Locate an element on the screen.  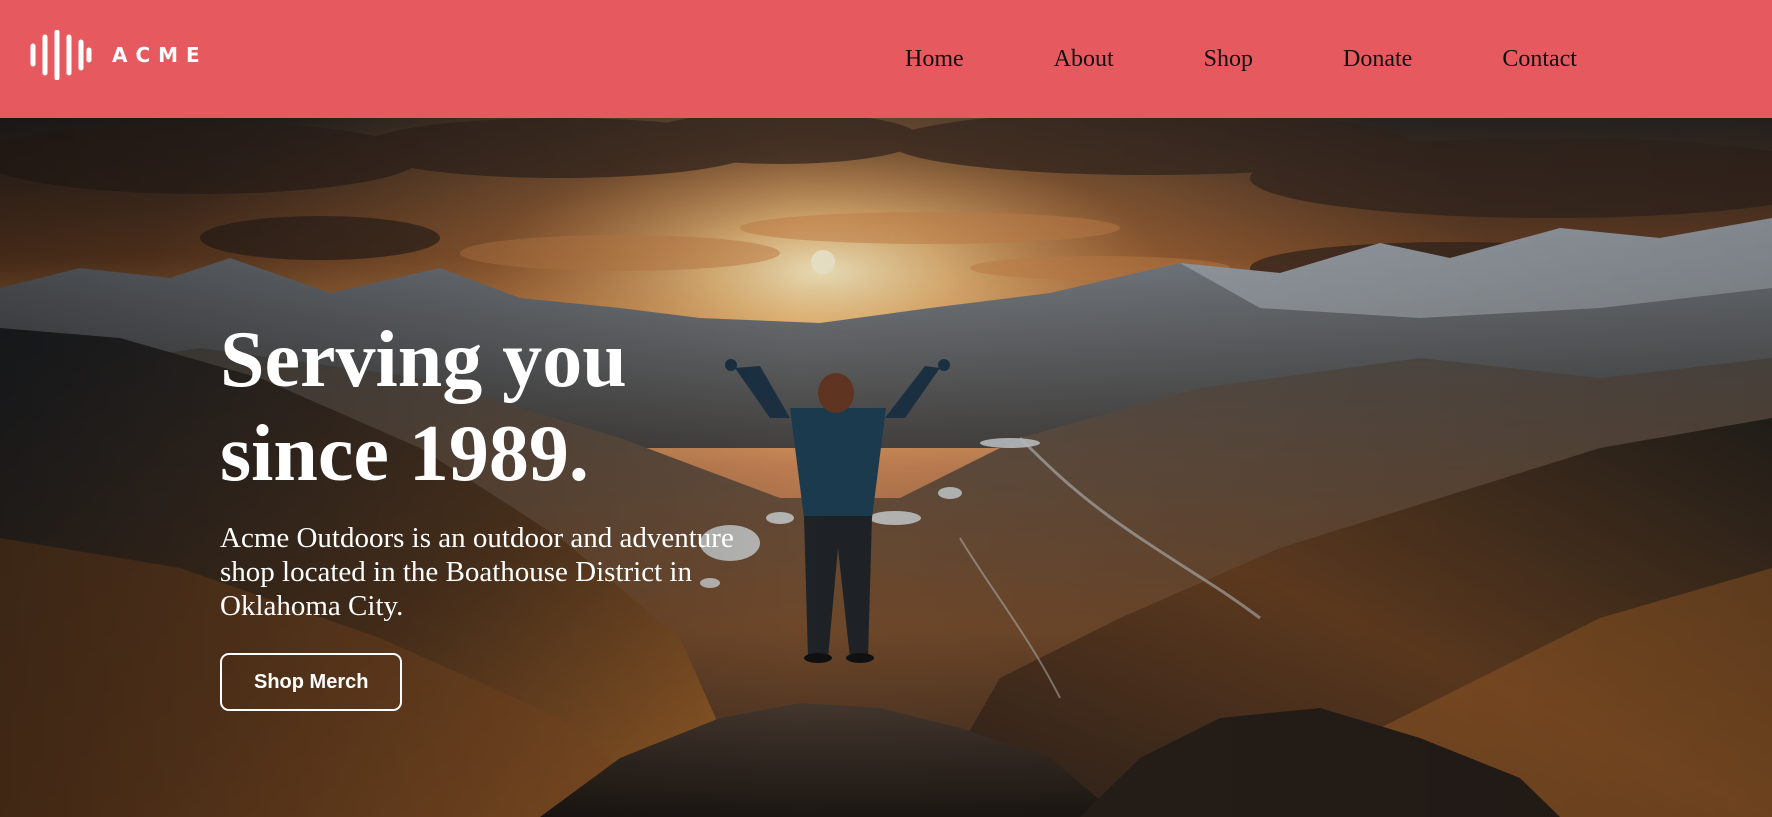
hero-title: Serving you since 1989. is located at coordinates (423, 407).